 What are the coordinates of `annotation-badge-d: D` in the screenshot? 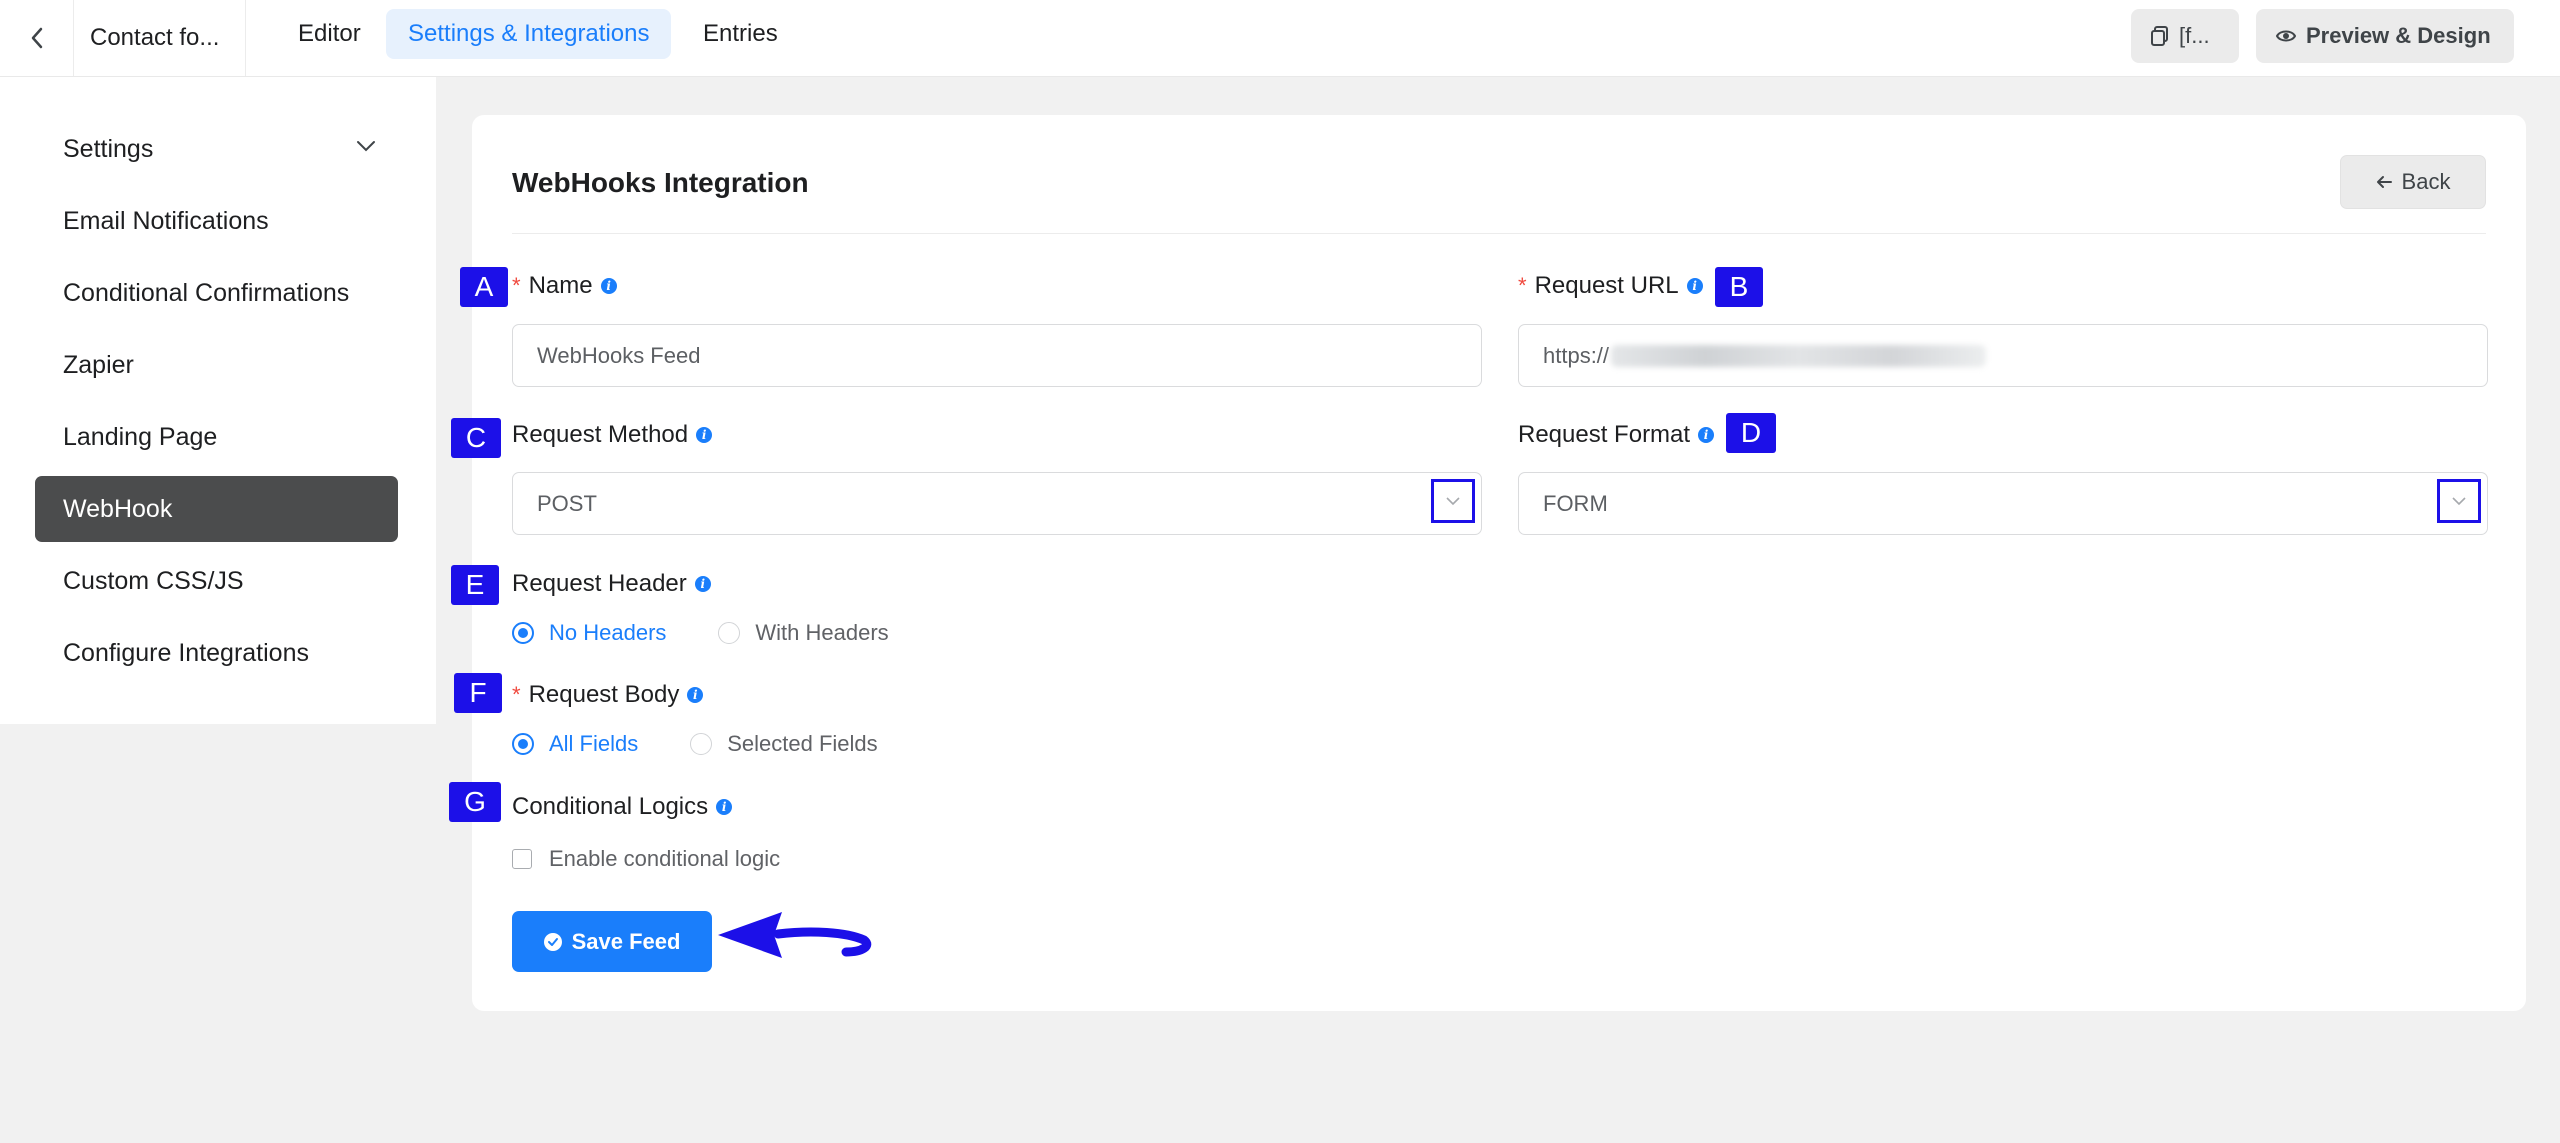 It's located at (1751, 433).